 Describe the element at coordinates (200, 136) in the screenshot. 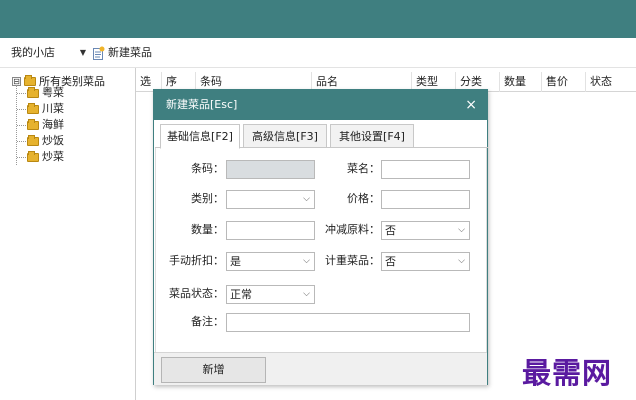

I see `tab-basic-info: 基础信息[F2]` at that location.